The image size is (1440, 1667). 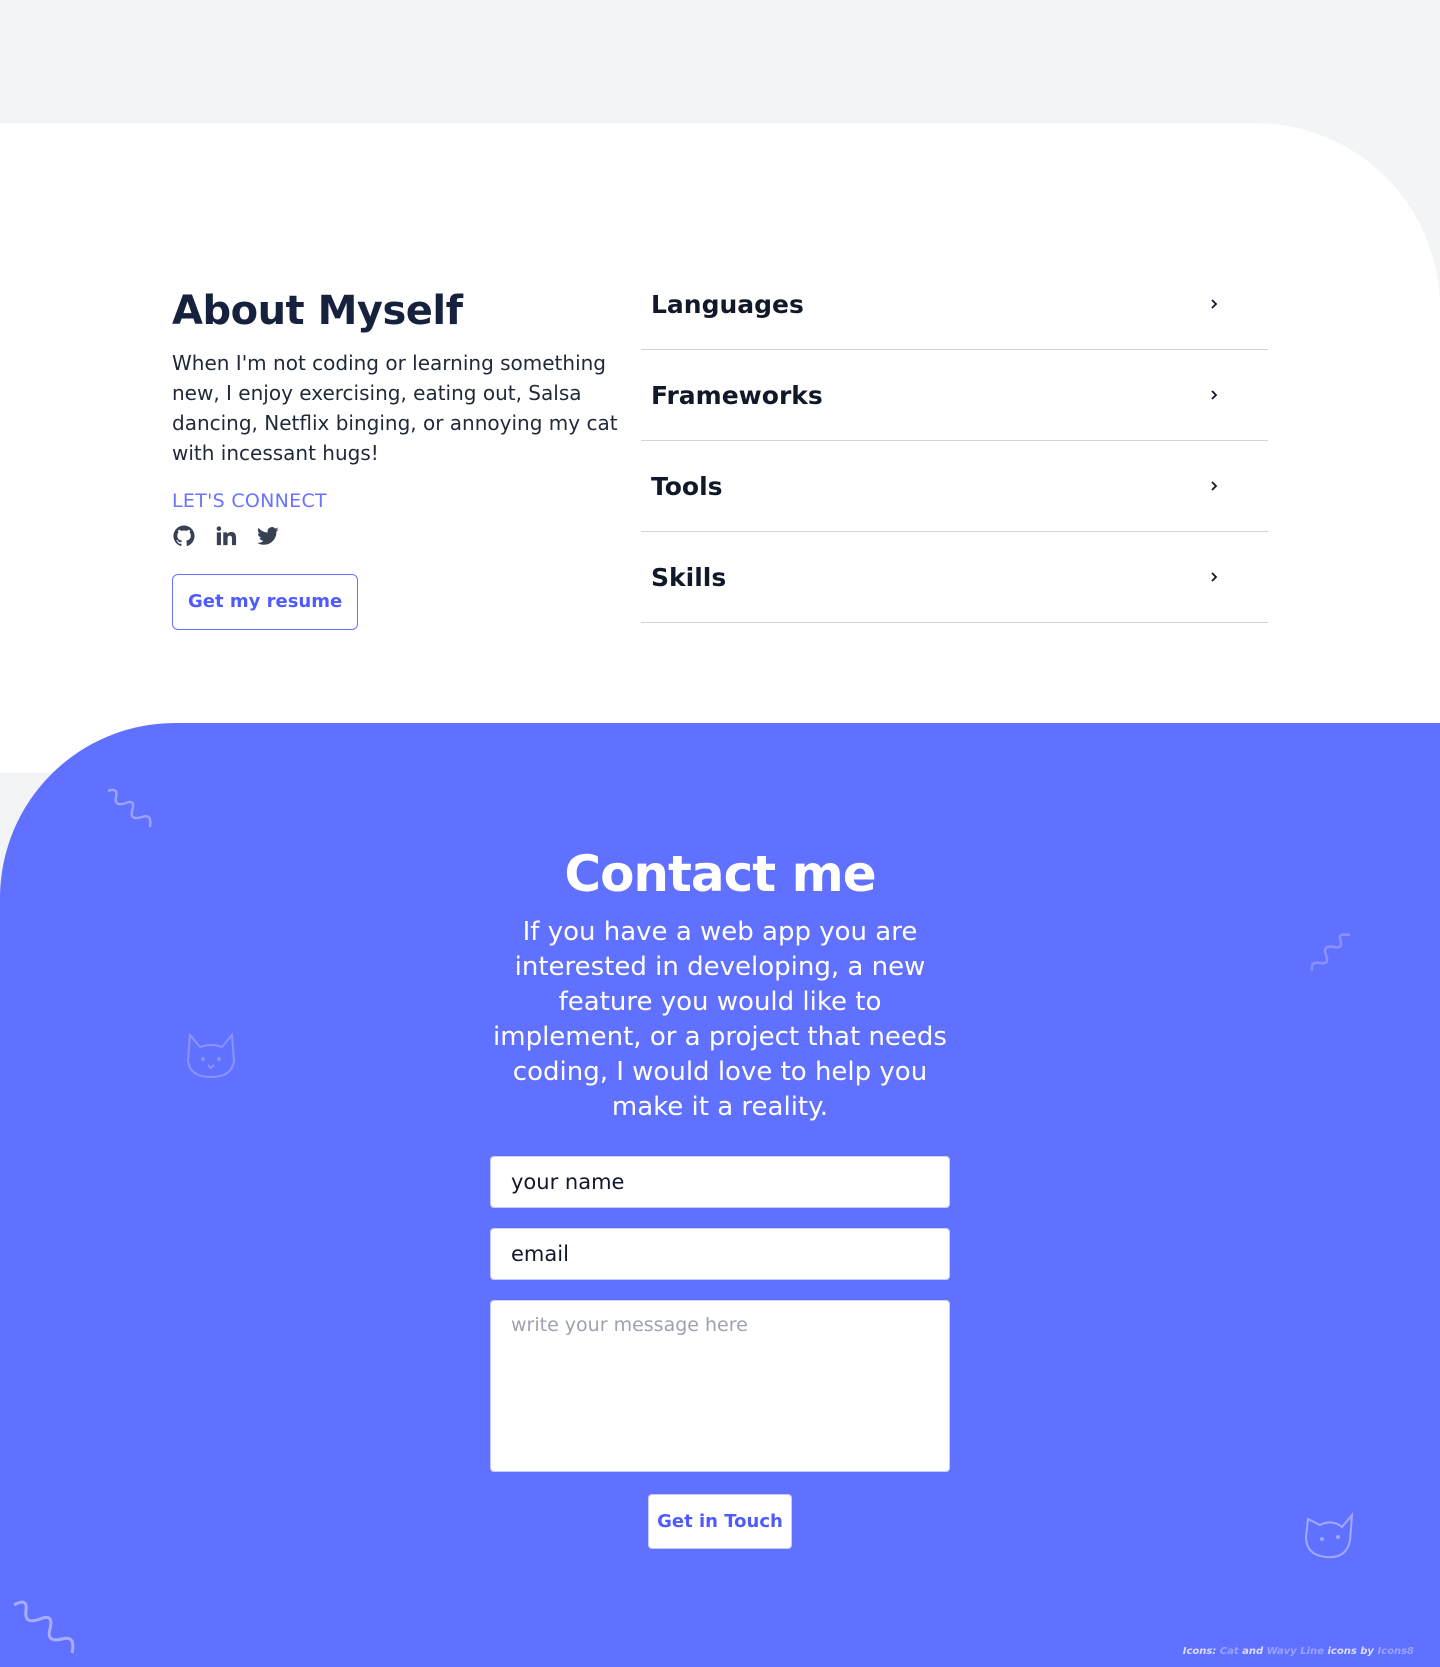 What do you see at coordinates (954, 486) in the screenshot?
I see `accordion-item-tools: Tools` at bounding box center [954, 486].